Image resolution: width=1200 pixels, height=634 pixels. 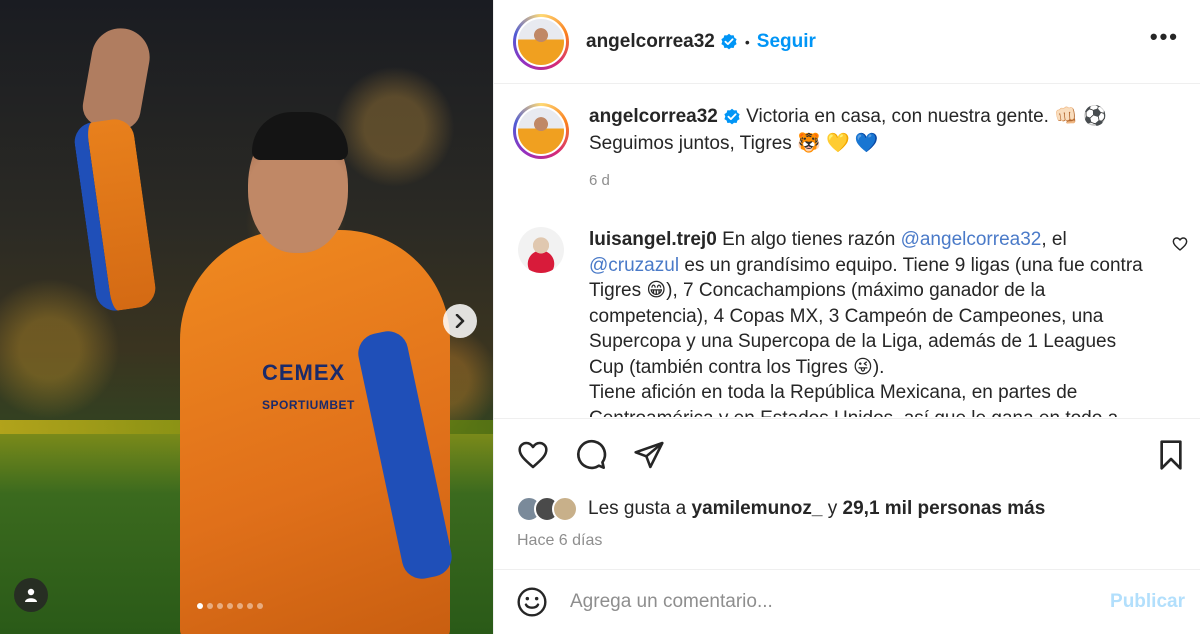 I want to click on author-avatar-image, so click(x=541, y=41).